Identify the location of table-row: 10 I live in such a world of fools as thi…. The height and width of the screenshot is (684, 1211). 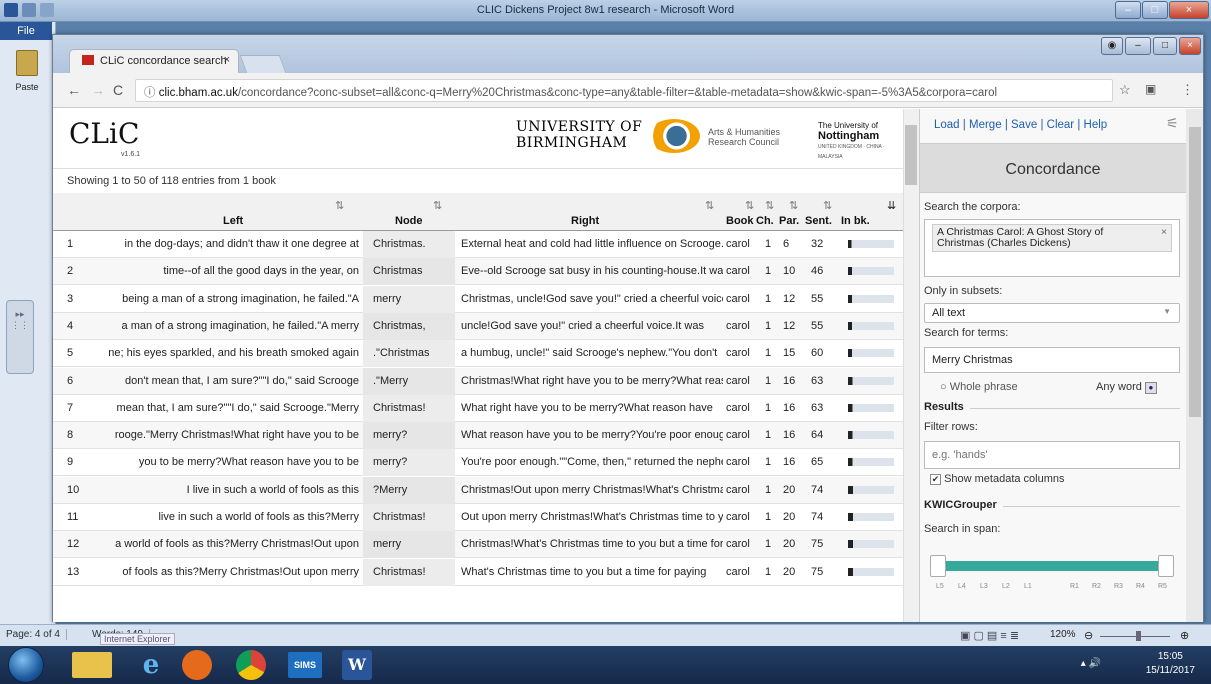
(478, 490).